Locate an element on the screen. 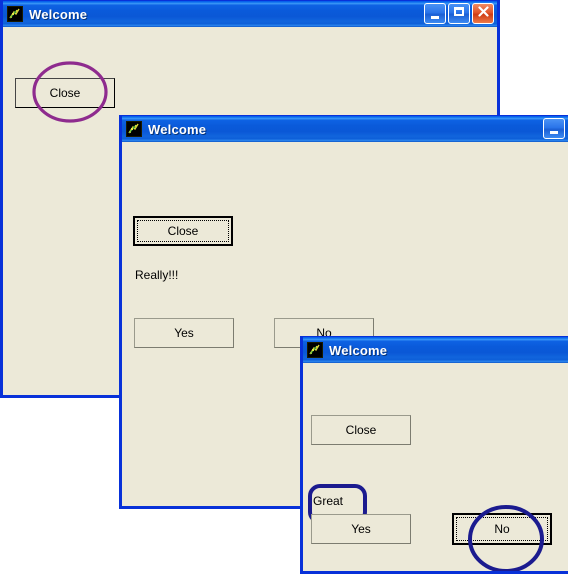  window-title-2: Welcome is located at coordinates (177, 129).